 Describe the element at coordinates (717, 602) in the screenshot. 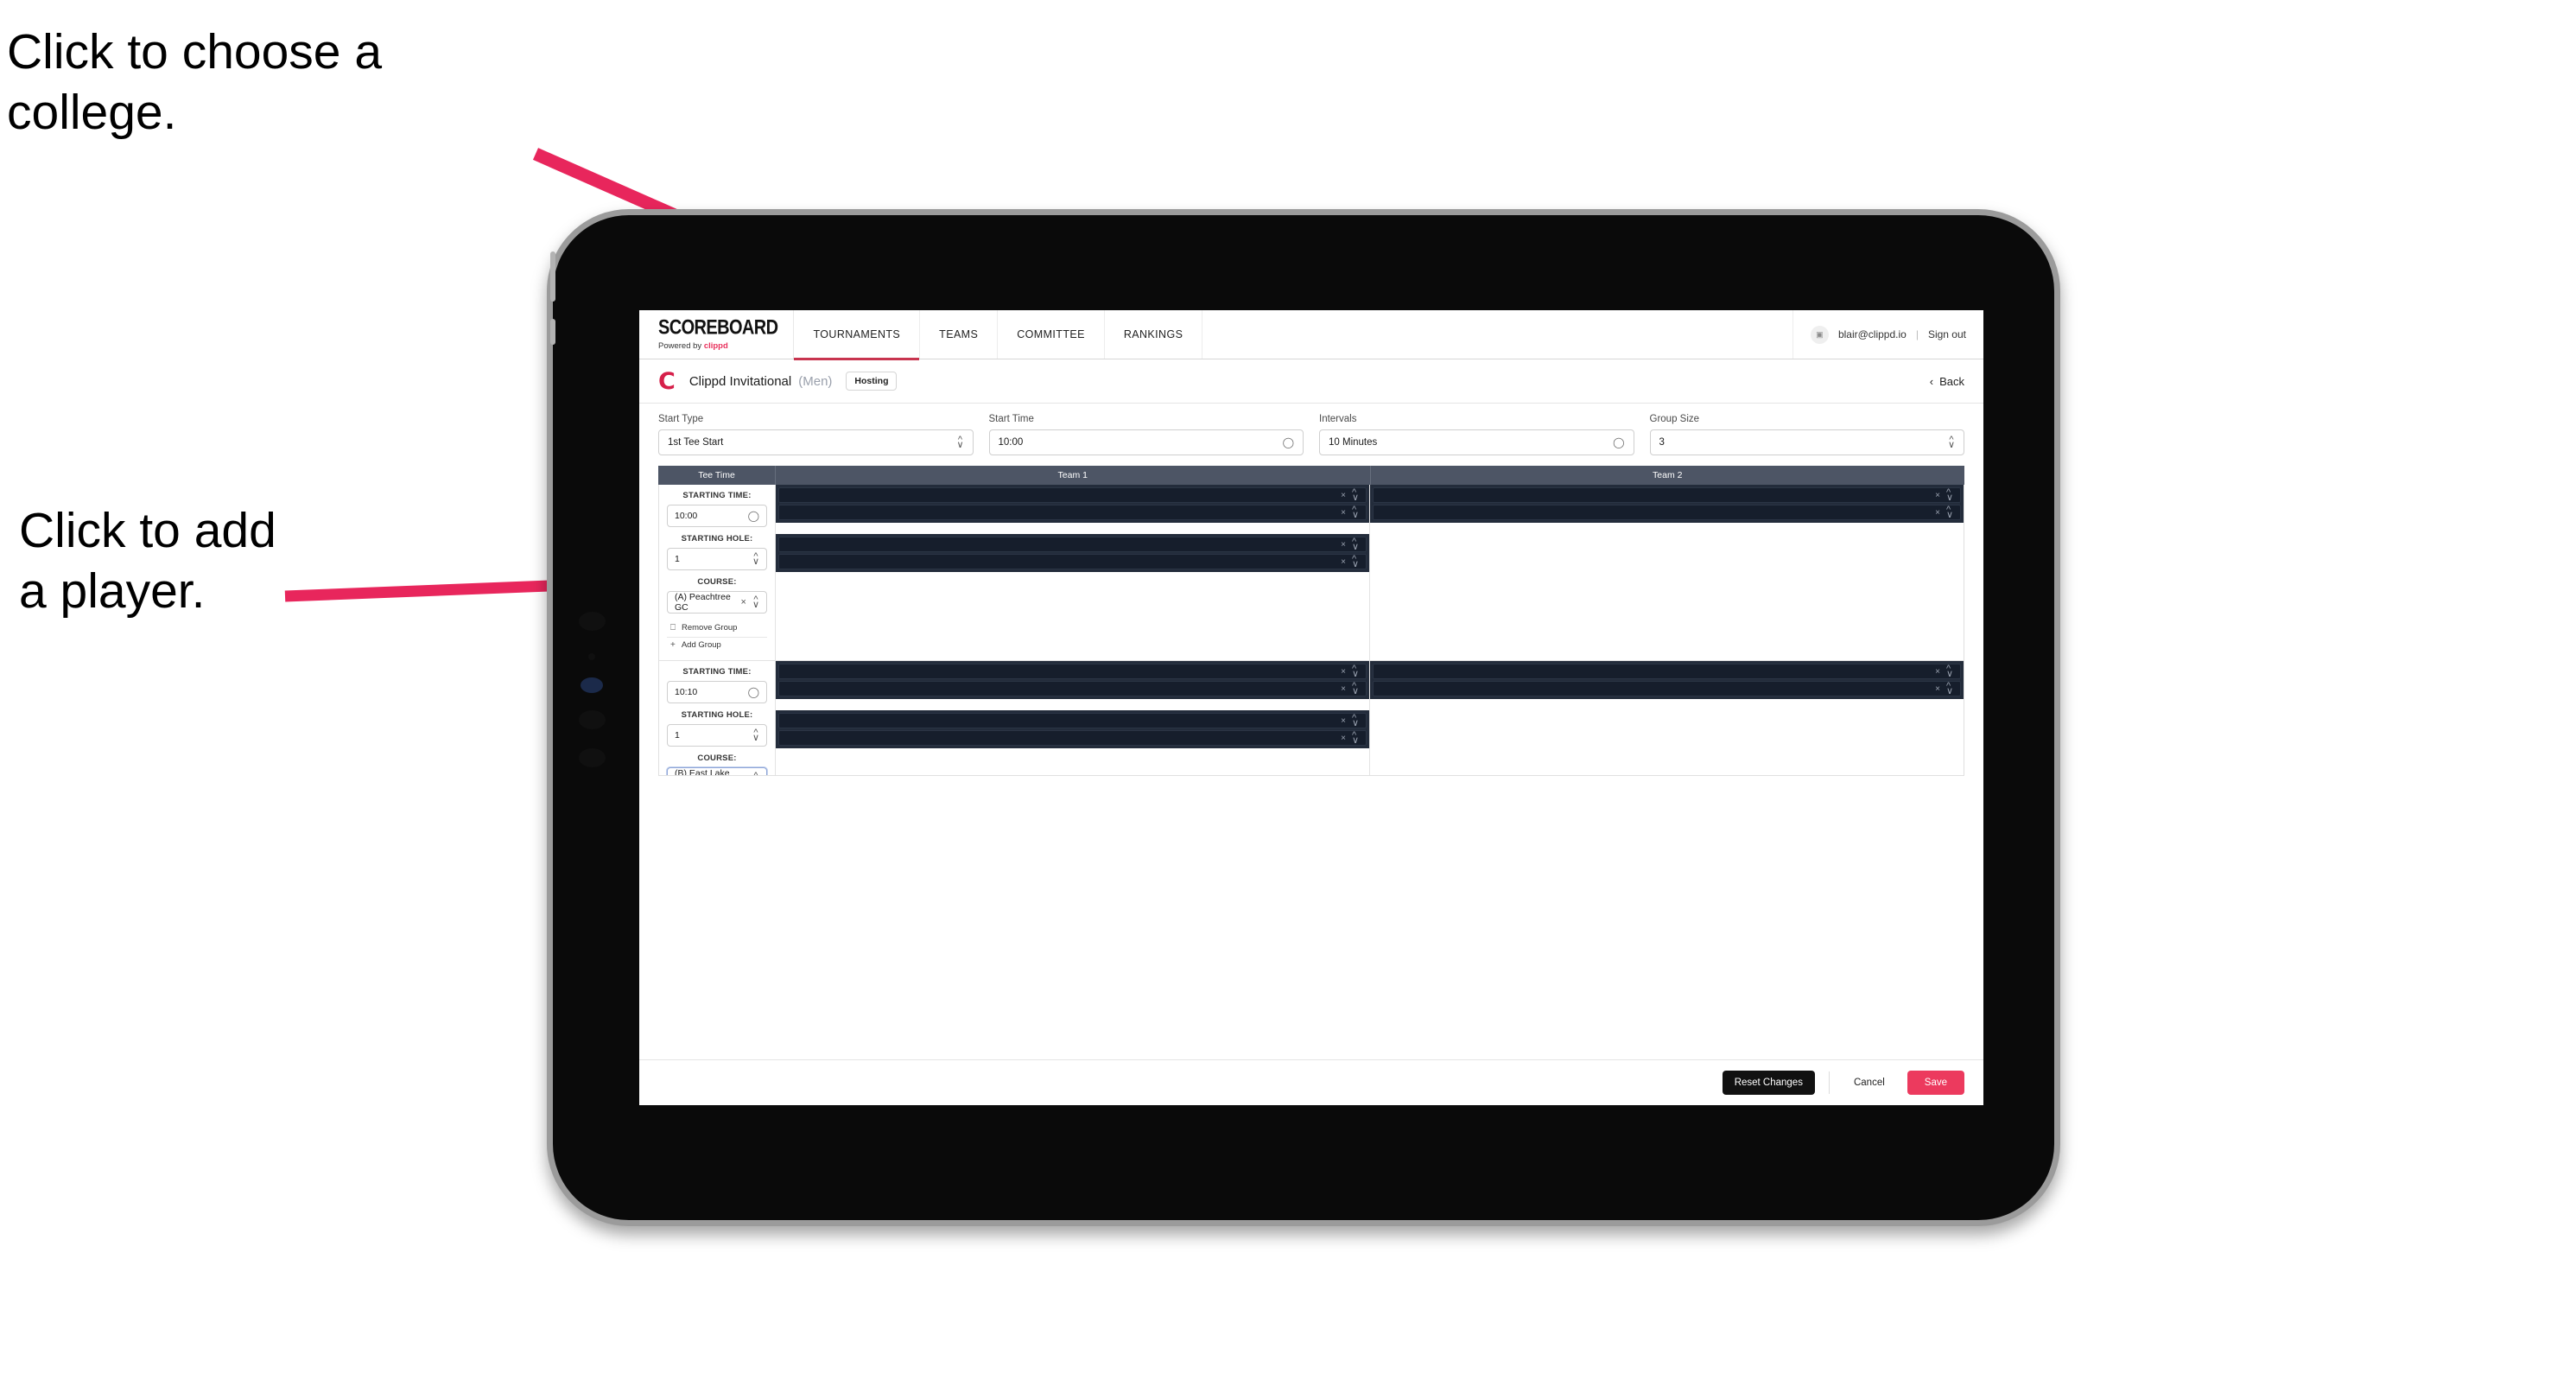

I see `course-select: (A) Peachtree GC × ^ ∨` at that location.